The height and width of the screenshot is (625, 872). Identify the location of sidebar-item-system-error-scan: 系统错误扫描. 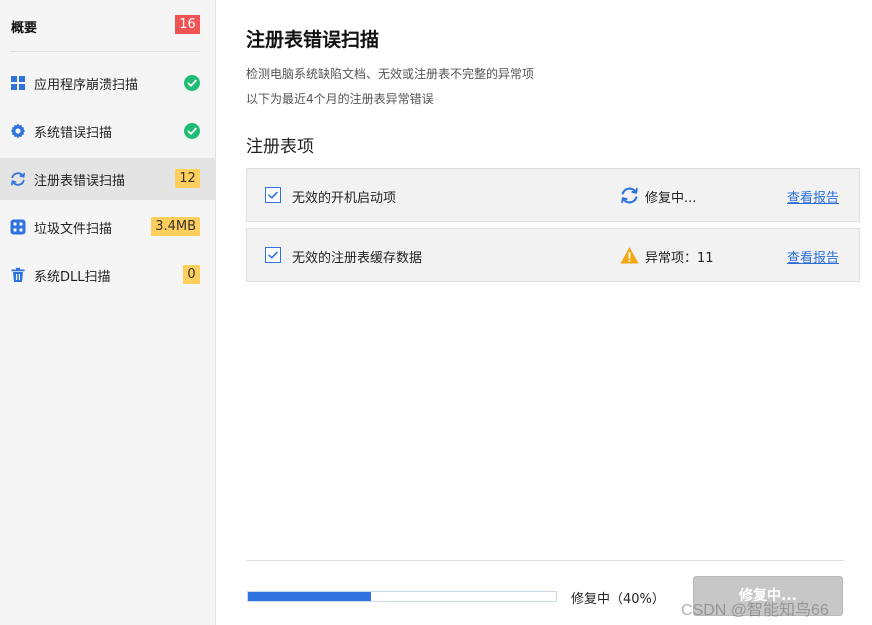
(107, 131).